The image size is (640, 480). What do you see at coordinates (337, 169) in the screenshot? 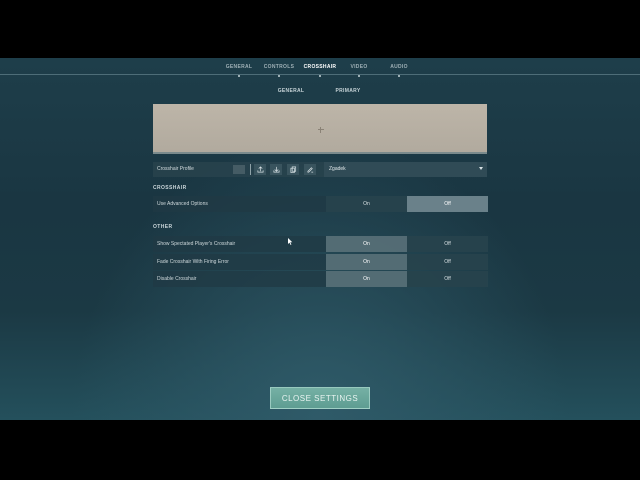
I see `profile-select-value: Zgadek` at bounding box center [337, 169].